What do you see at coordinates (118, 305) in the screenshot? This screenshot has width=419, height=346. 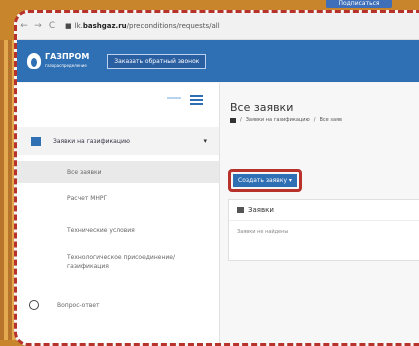 I see `sidebar-item-faq: Вопрос-ответ` at bounding box center [118, 305].